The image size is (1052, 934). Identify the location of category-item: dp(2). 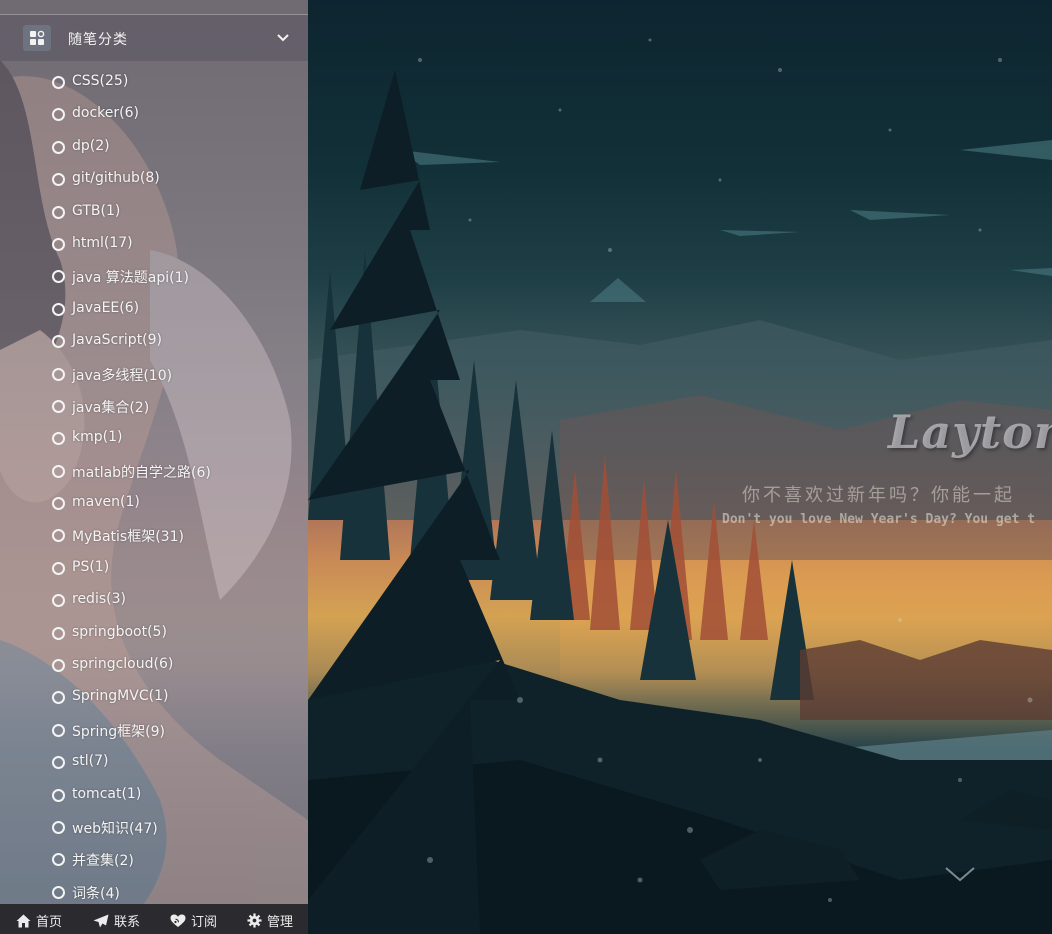
(154, 147).